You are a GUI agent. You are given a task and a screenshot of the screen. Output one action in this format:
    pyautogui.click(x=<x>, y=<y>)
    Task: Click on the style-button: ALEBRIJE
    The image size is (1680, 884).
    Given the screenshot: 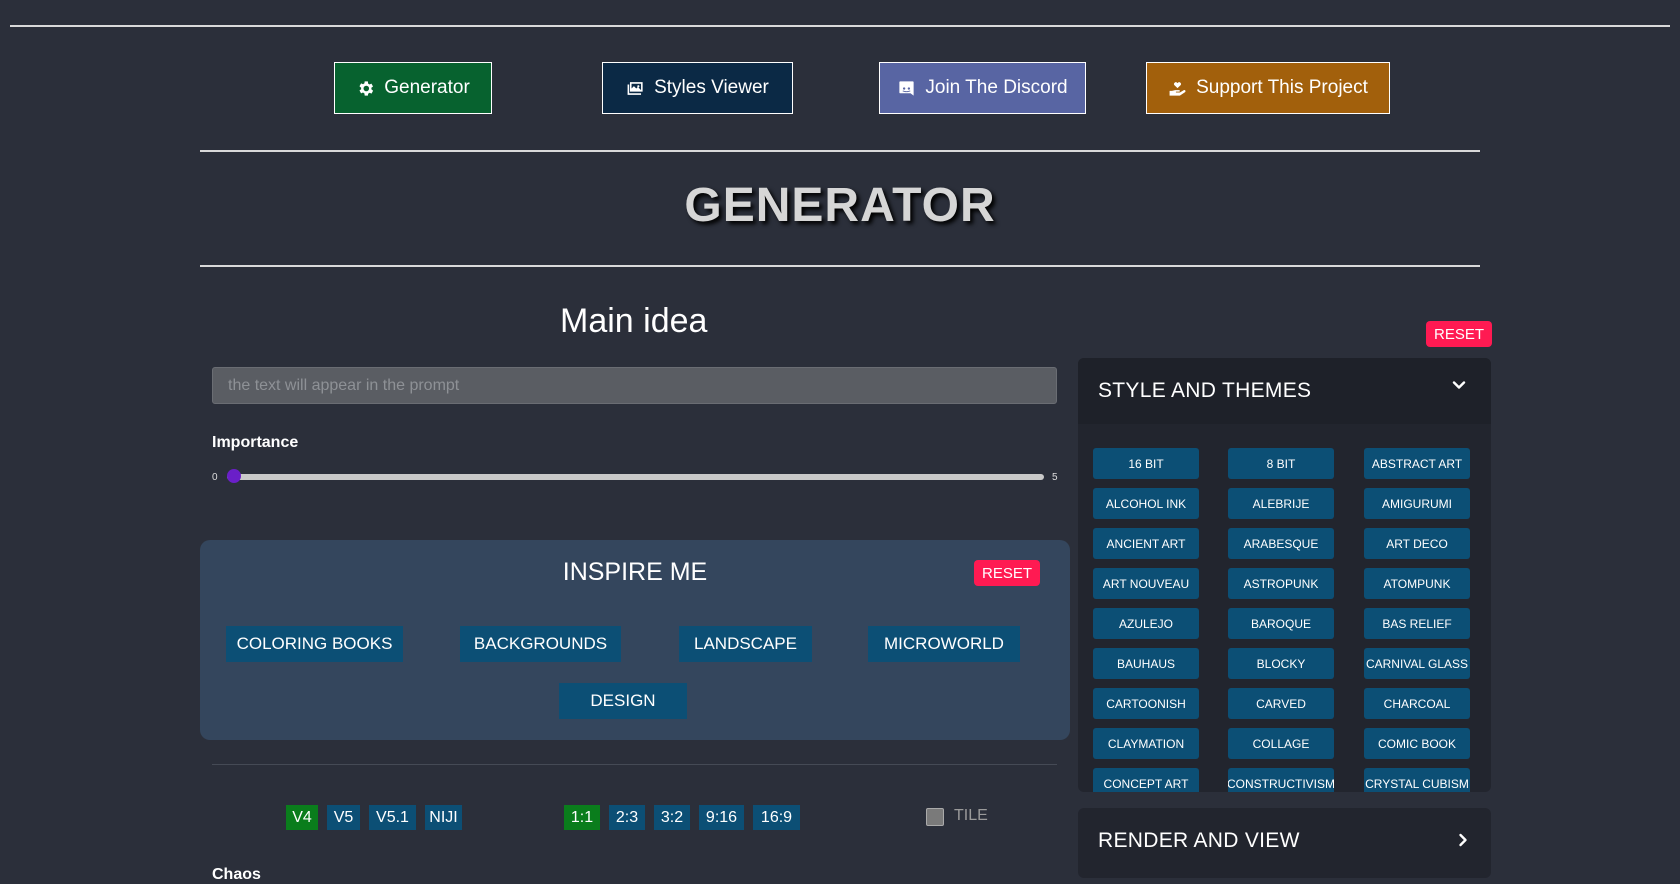 What is the action you would take?
    pyautogui.click(x=1281, y=503)
    